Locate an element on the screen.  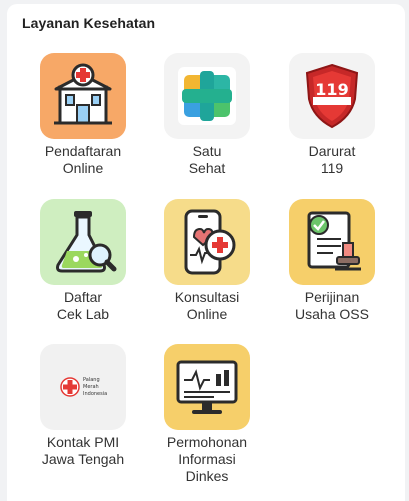
service-label: Konsultasi Online is located at coordinates (207, 305).